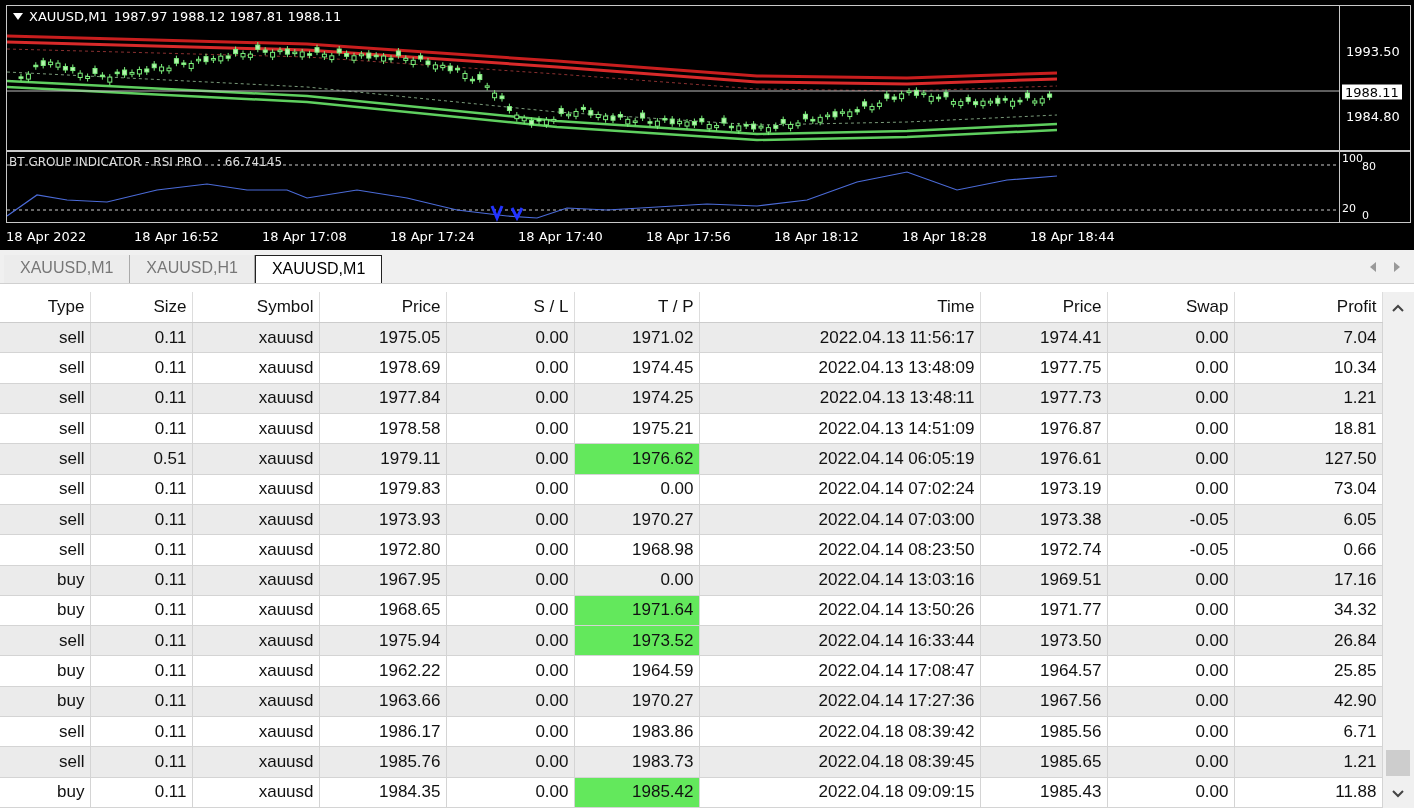 The height and width of the screenshot is (808, 1414). I want to click on table-cell: 1971.02, so click(636, 337).